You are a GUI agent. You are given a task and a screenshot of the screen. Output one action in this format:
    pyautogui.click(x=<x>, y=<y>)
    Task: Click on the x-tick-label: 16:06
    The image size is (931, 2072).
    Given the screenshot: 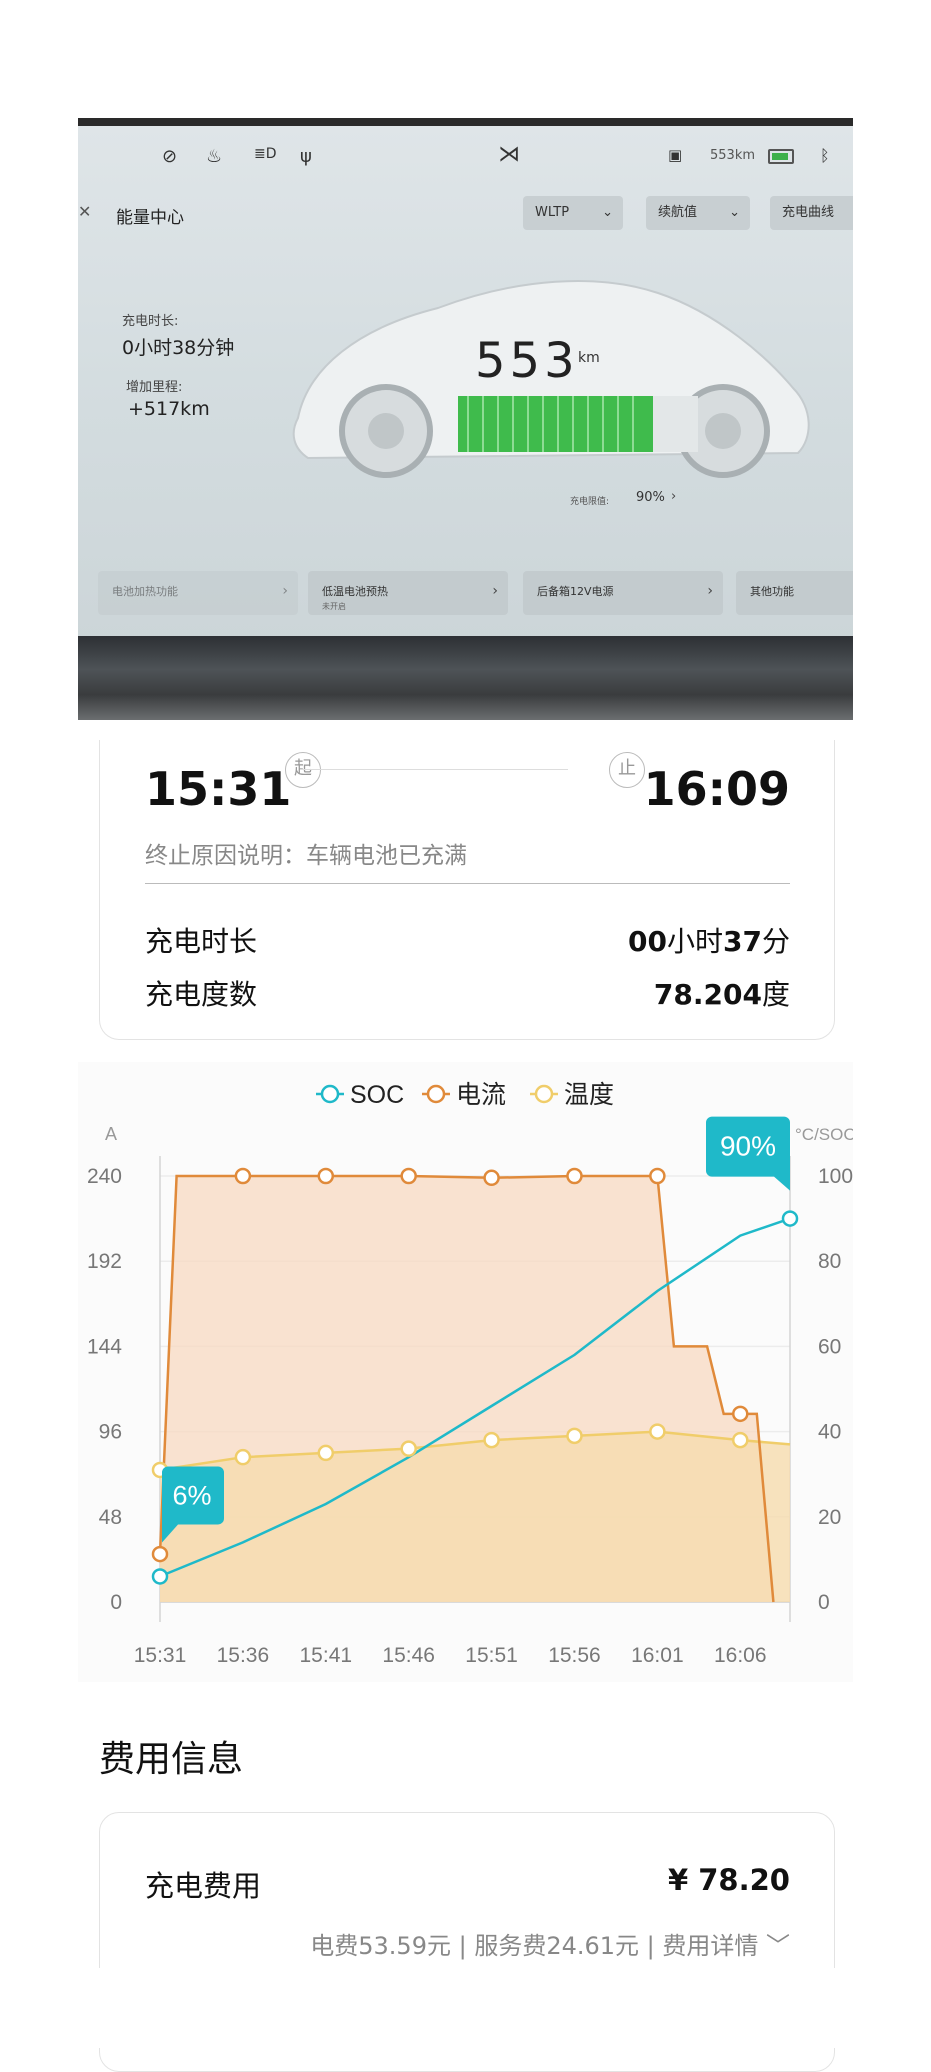 What is the action you would take?
    pyautogui.click(x=740, y=1655)
    